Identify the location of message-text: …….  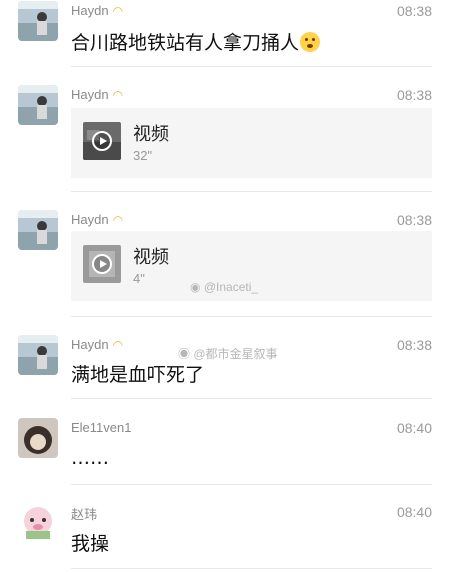
(90, 458).